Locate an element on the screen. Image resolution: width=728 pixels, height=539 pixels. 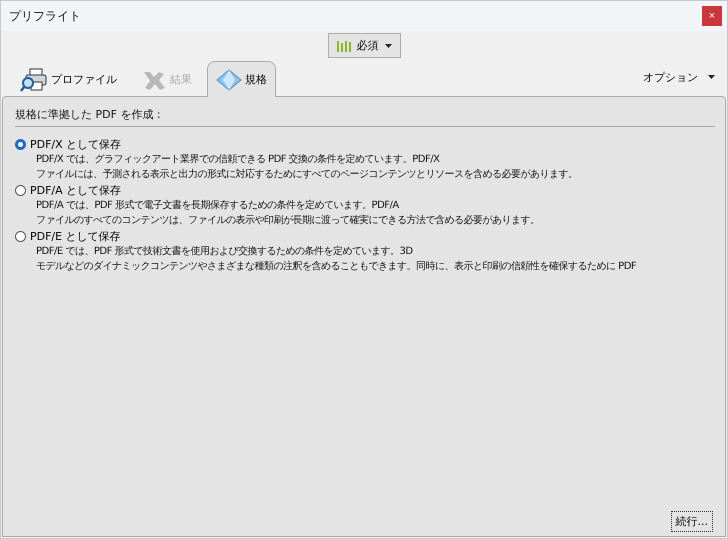
bars-icon is located at coordinates (343, 46).